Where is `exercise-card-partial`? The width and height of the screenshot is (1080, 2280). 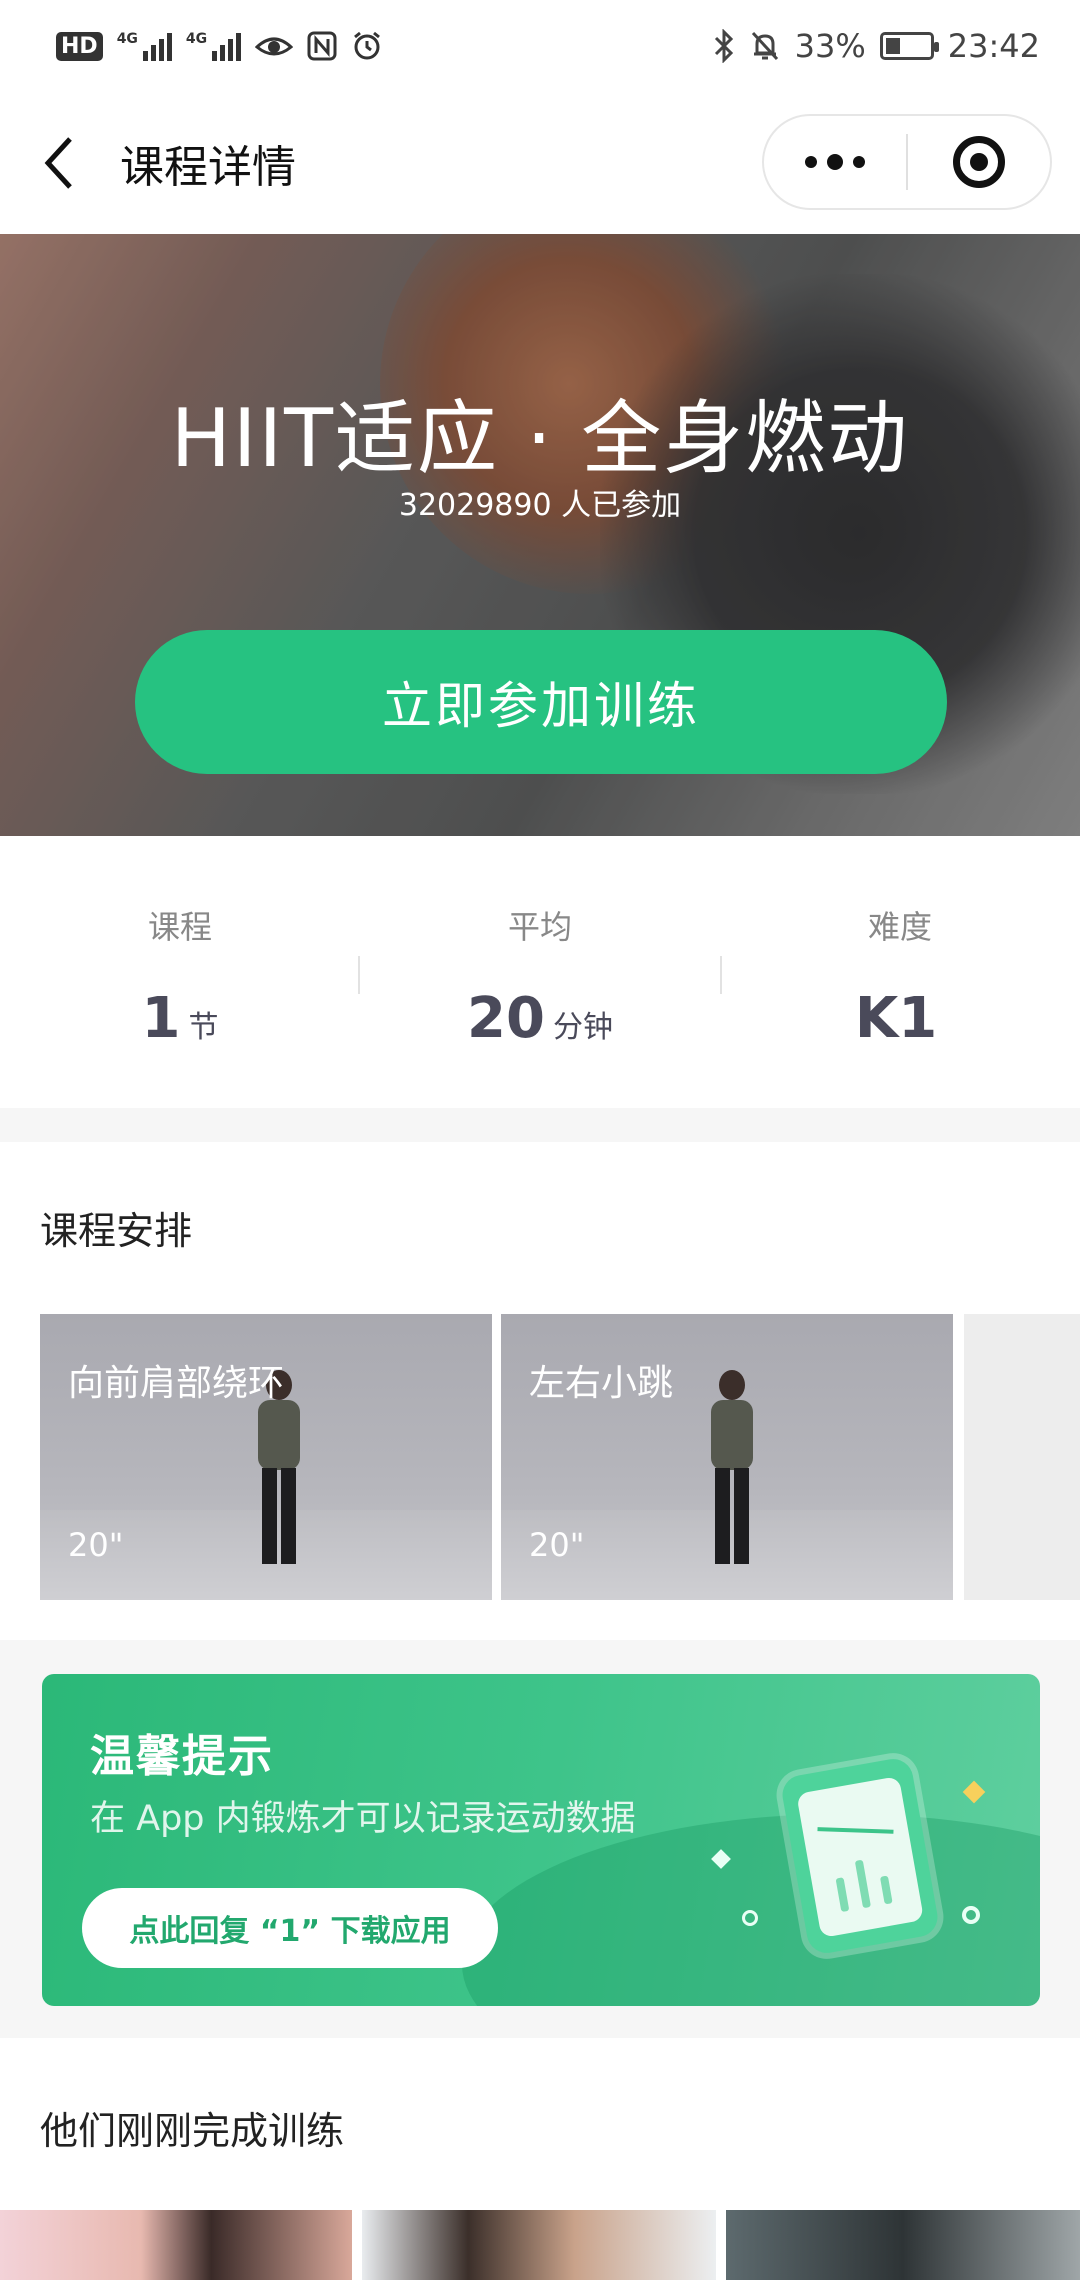 exercise-card-partial is located at coordinates (1022, 1457).